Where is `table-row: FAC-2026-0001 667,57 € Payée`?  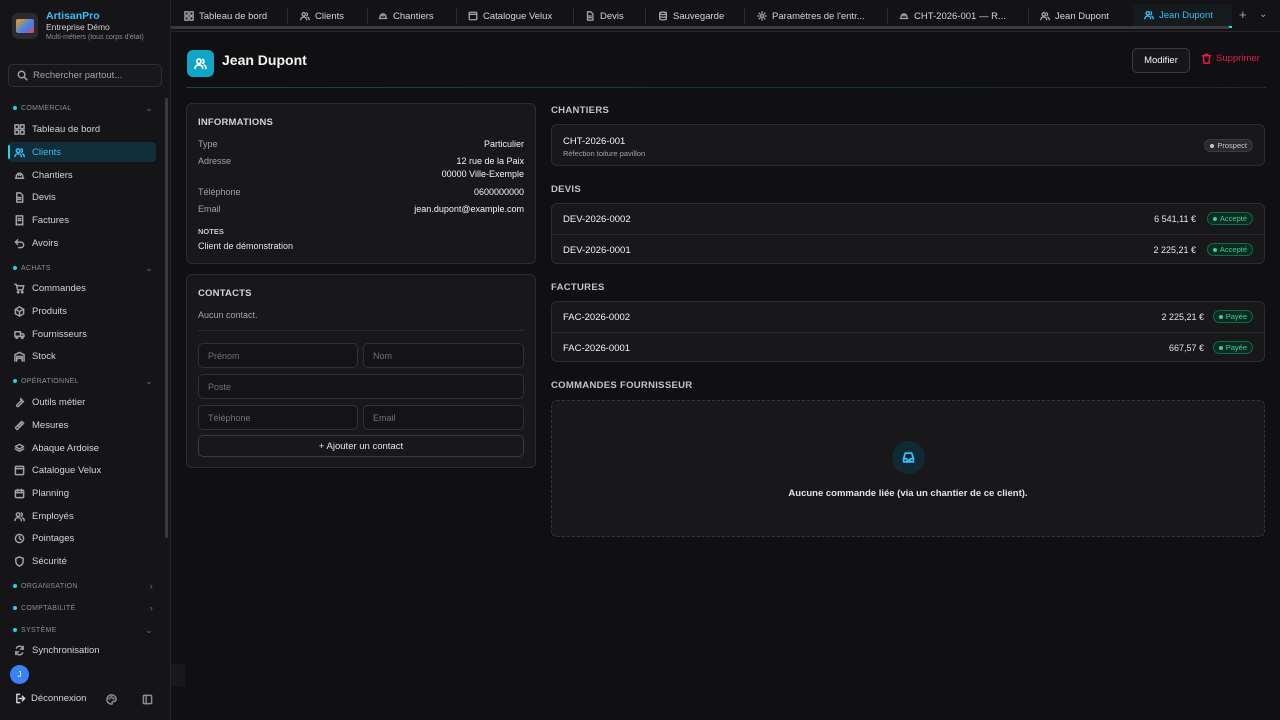
table-row: FAC-2026-0001 667,57 € Payée is located at coordinates (908, 347).